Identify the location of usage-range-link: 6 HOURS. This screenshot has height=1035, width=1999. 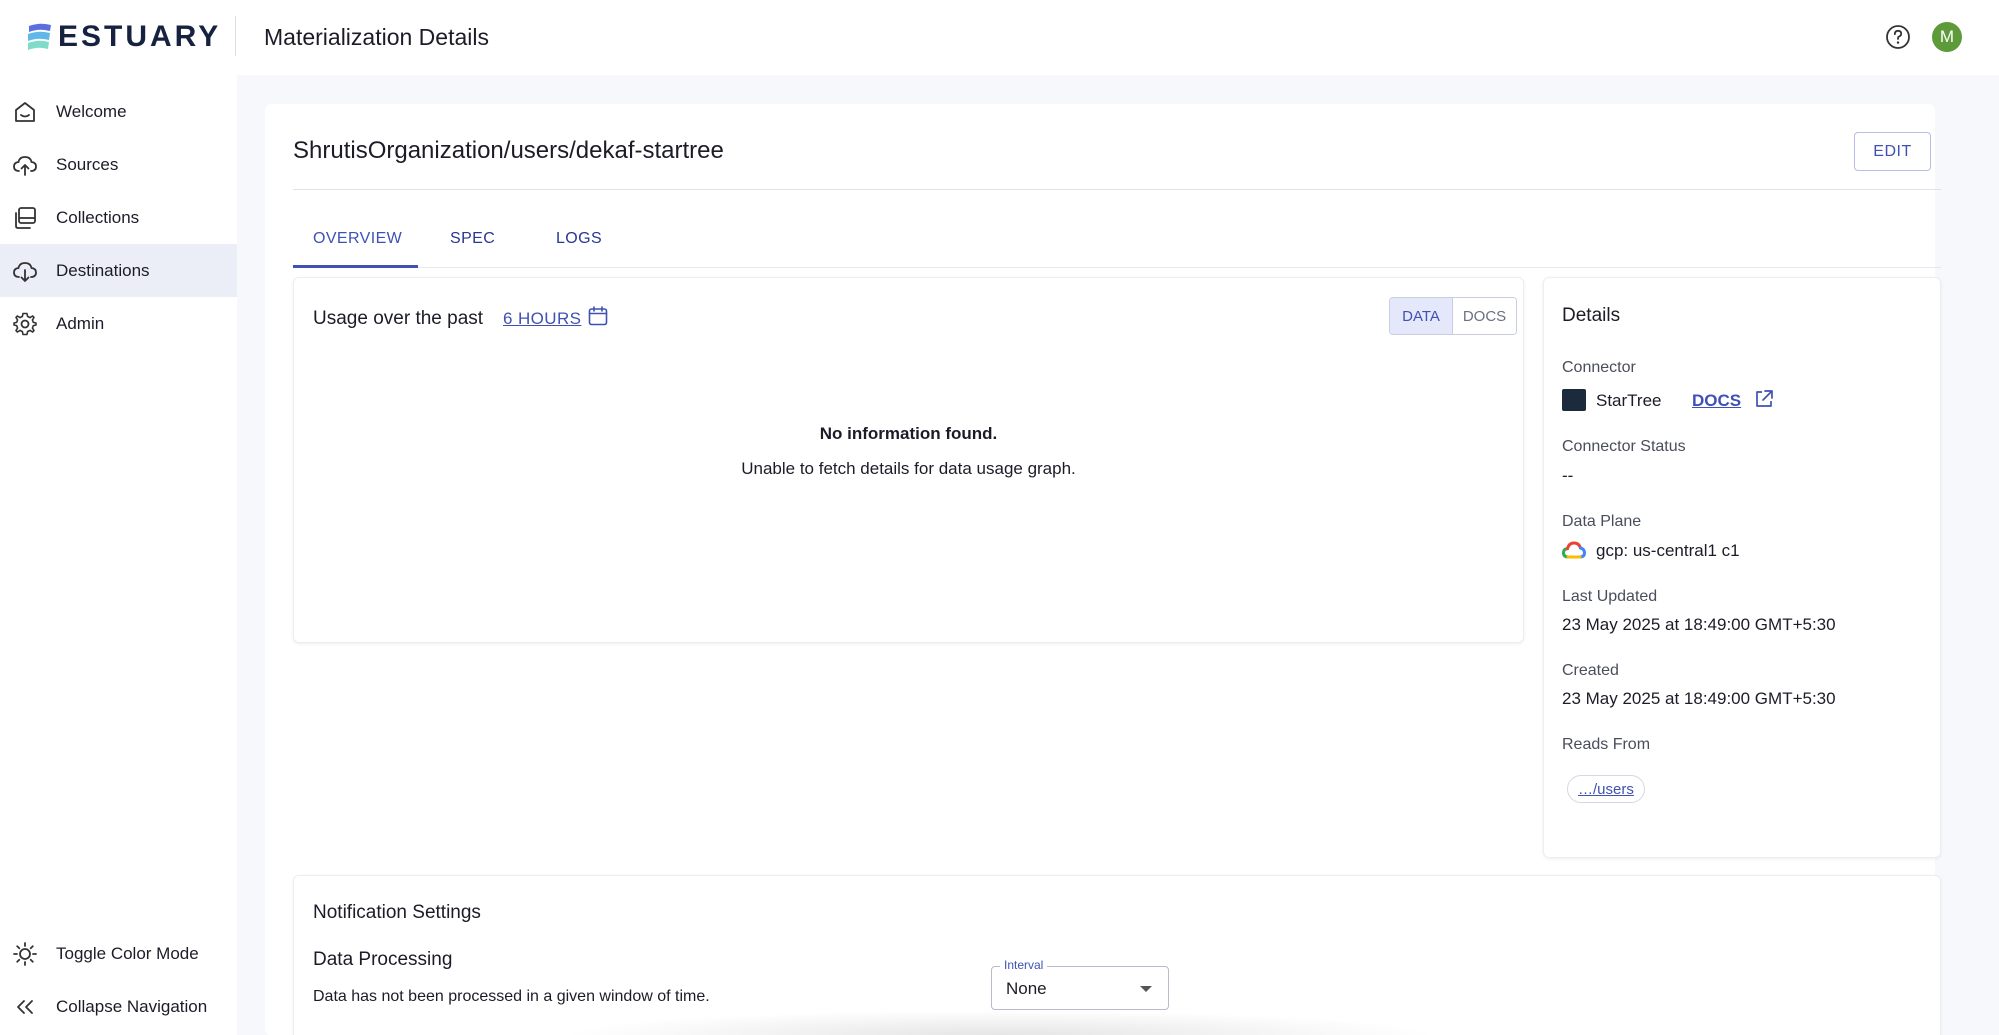
(542, 319).